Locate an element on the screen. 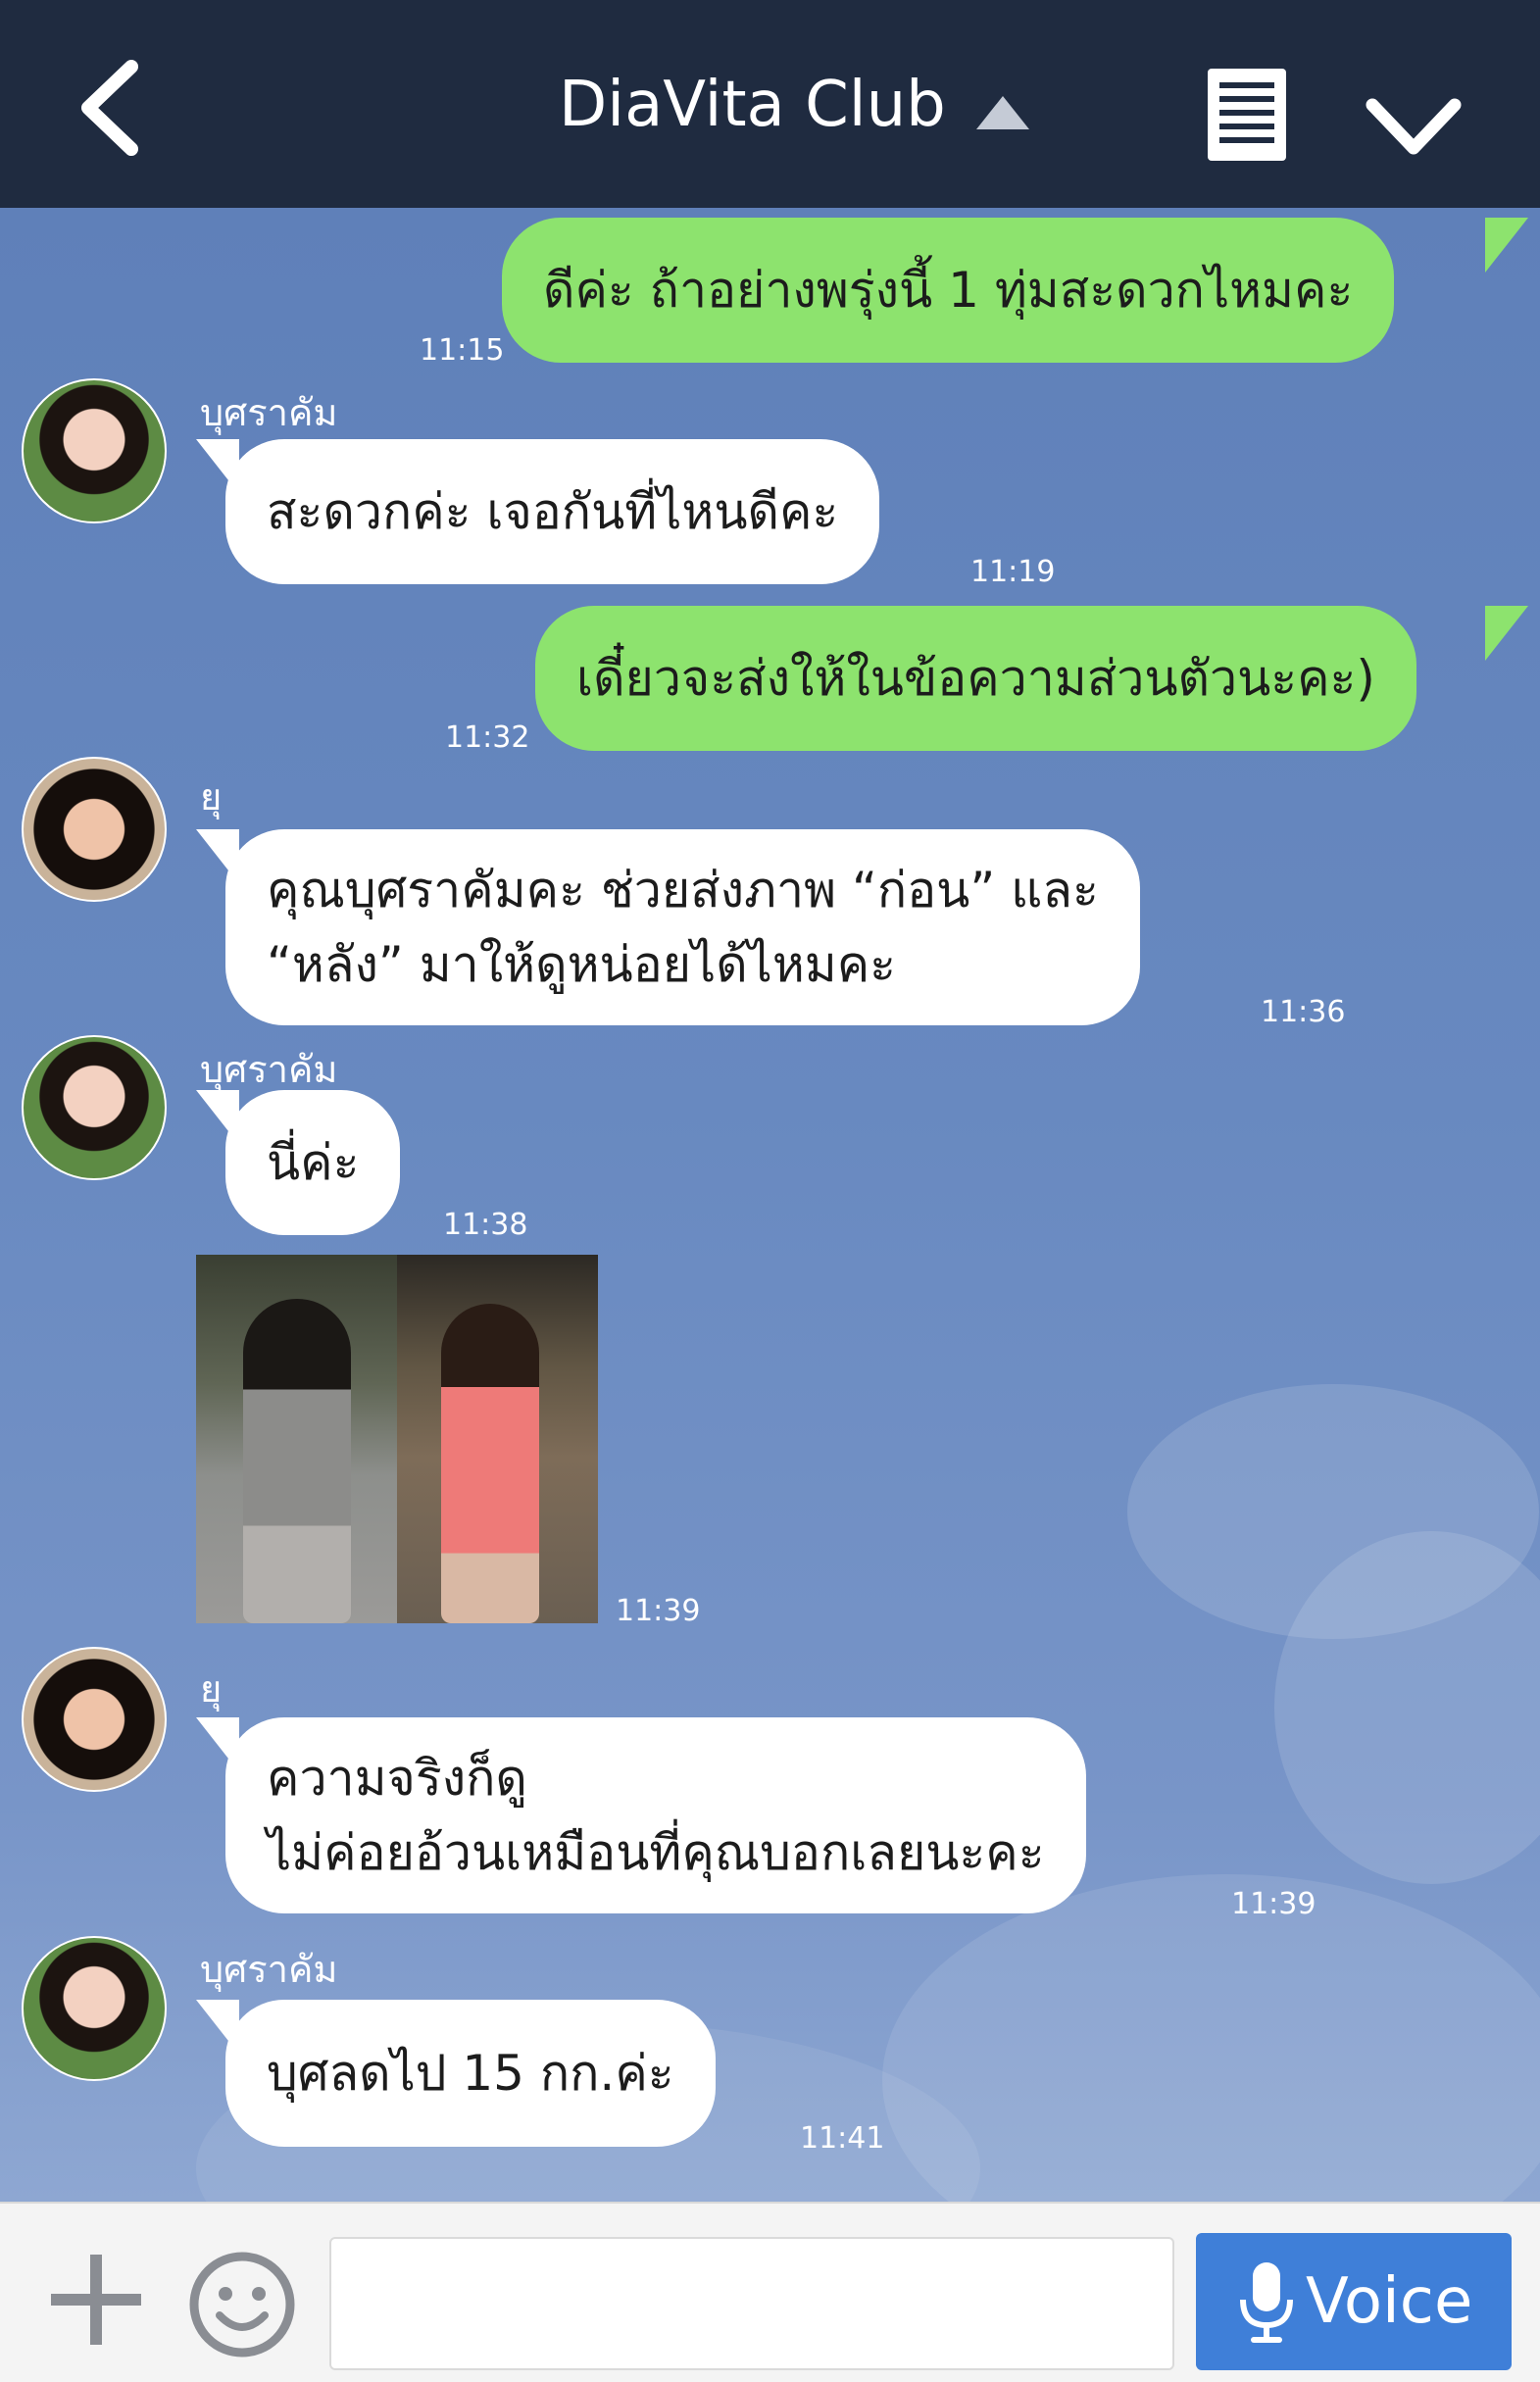 The width and height of the screenshot is (1540, 2382). message-text: ดีค่ะ ถ้าอย่างพรุ่งนี้ 1 ทุ่มสะดวกไหมคะ is located at coordinates (949, 290).